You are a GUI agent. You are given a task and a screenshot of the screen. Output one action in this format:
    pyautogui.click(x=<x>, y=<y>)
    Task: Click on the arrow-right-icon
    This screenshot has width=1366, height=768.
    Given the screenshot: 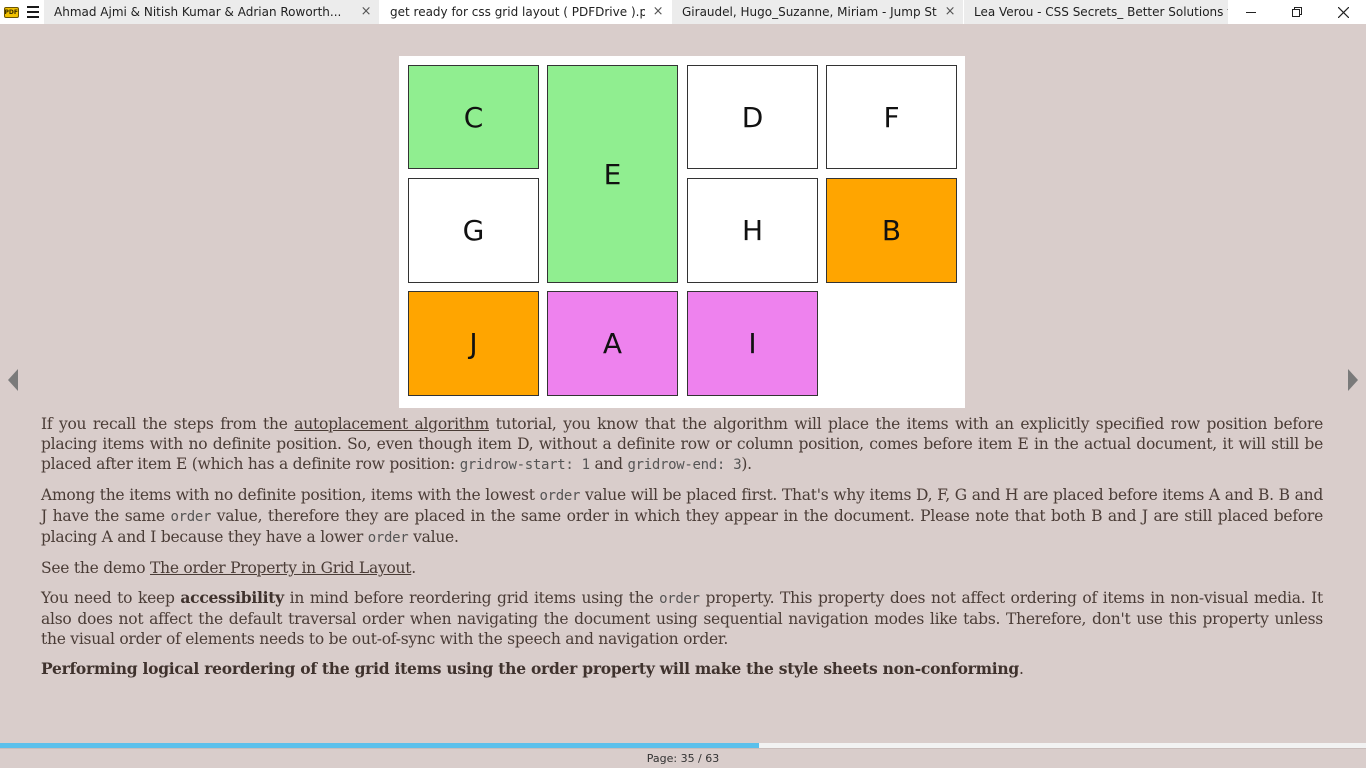 What is the action you would take?
    pyautogui.click(x=1353, y=380)
    